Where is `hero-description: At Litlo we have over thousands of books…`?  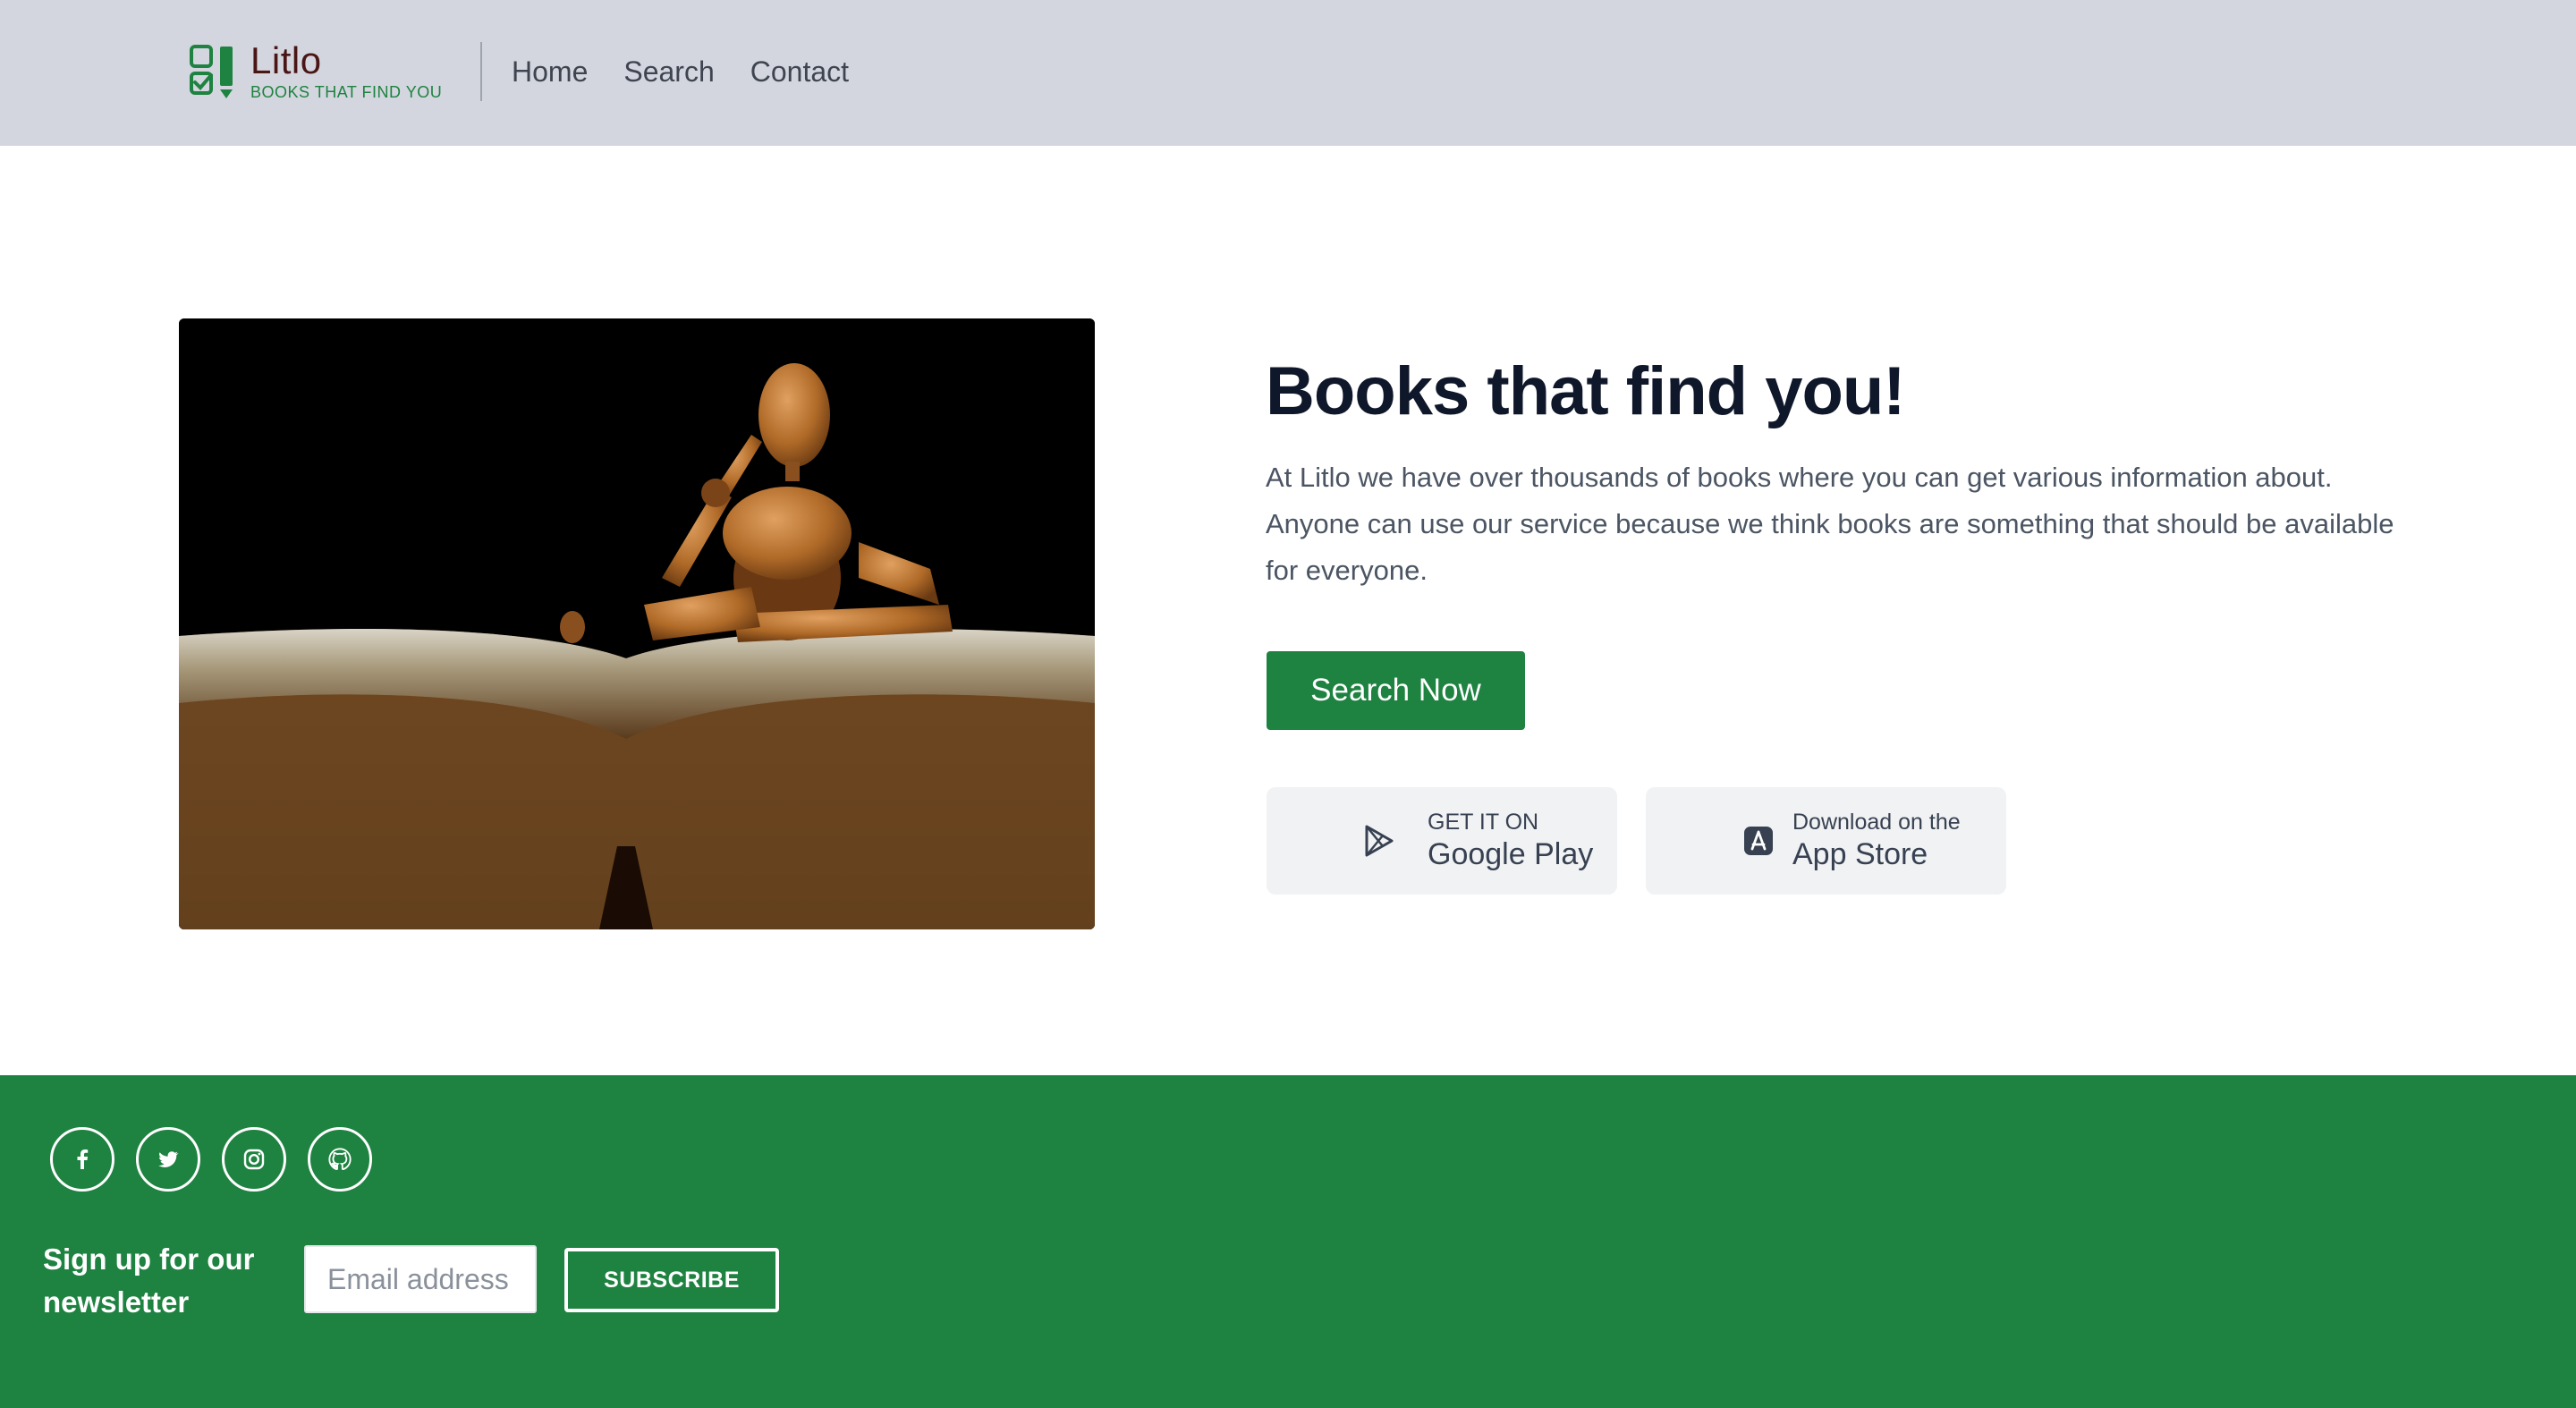 hero-description: At Litlo we have over thousands of books… is located at coordinates (1830, 524).